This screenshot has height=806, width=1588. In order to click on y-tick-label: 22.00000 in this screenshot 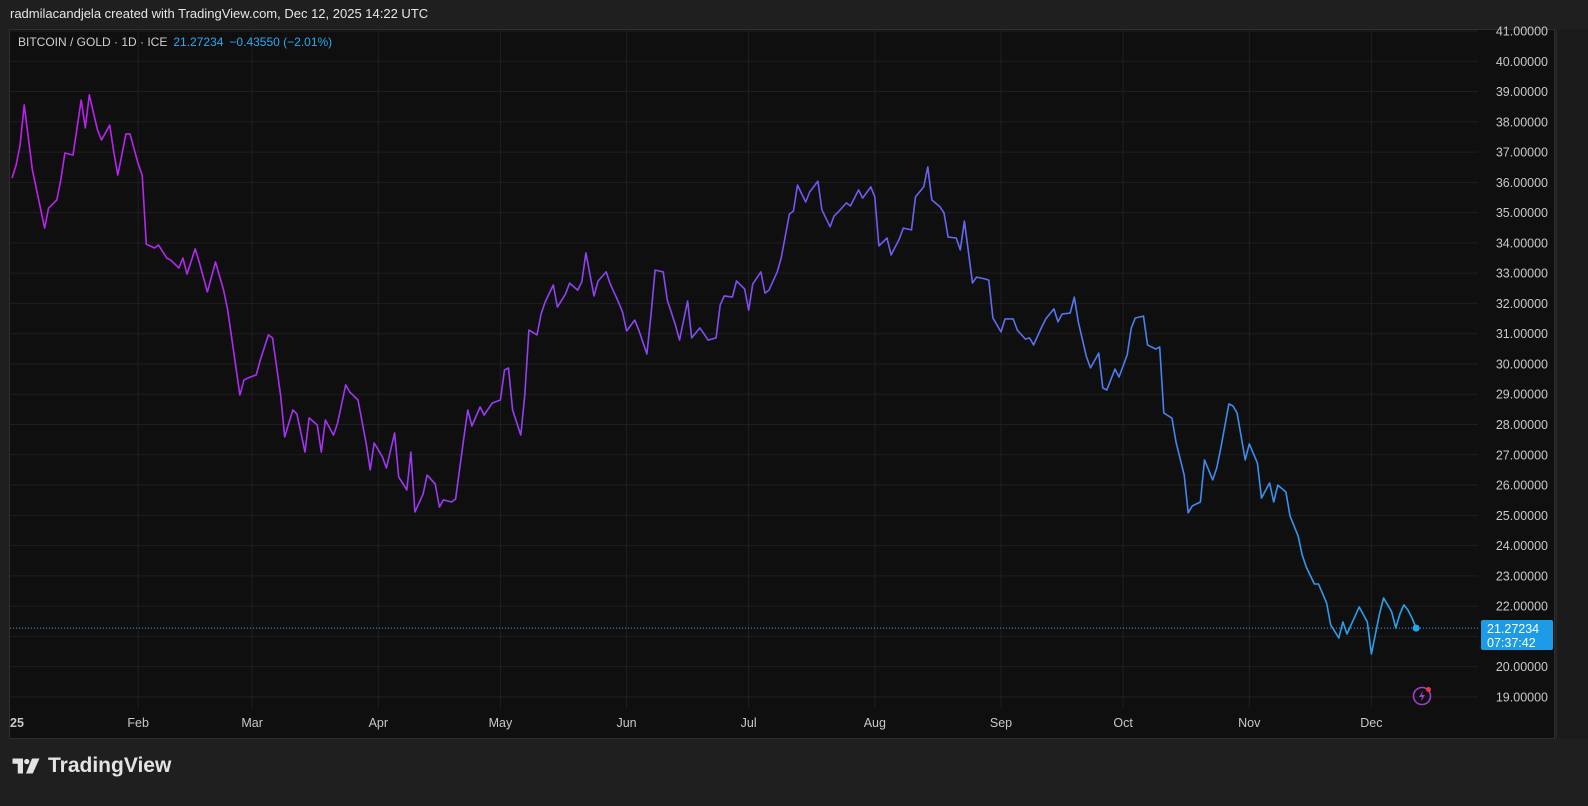, I will do `click(1522, 607)`.